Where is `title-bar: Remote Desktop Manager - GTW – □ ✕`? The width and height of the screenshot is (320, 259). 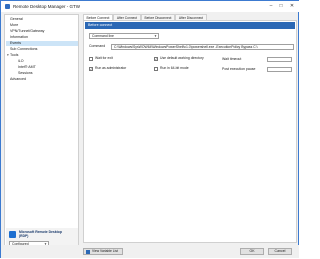 title-bar: Remote Desktop Manager - GTW – □ ✕ is located at coordinates (150, 6).